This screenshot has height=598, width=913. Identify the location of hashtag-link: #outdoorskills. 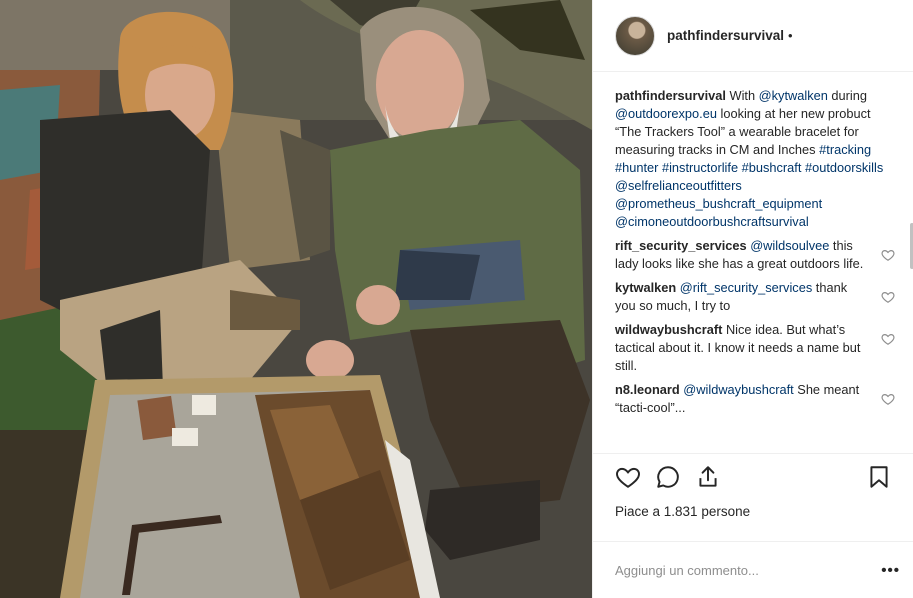
(844, 167).